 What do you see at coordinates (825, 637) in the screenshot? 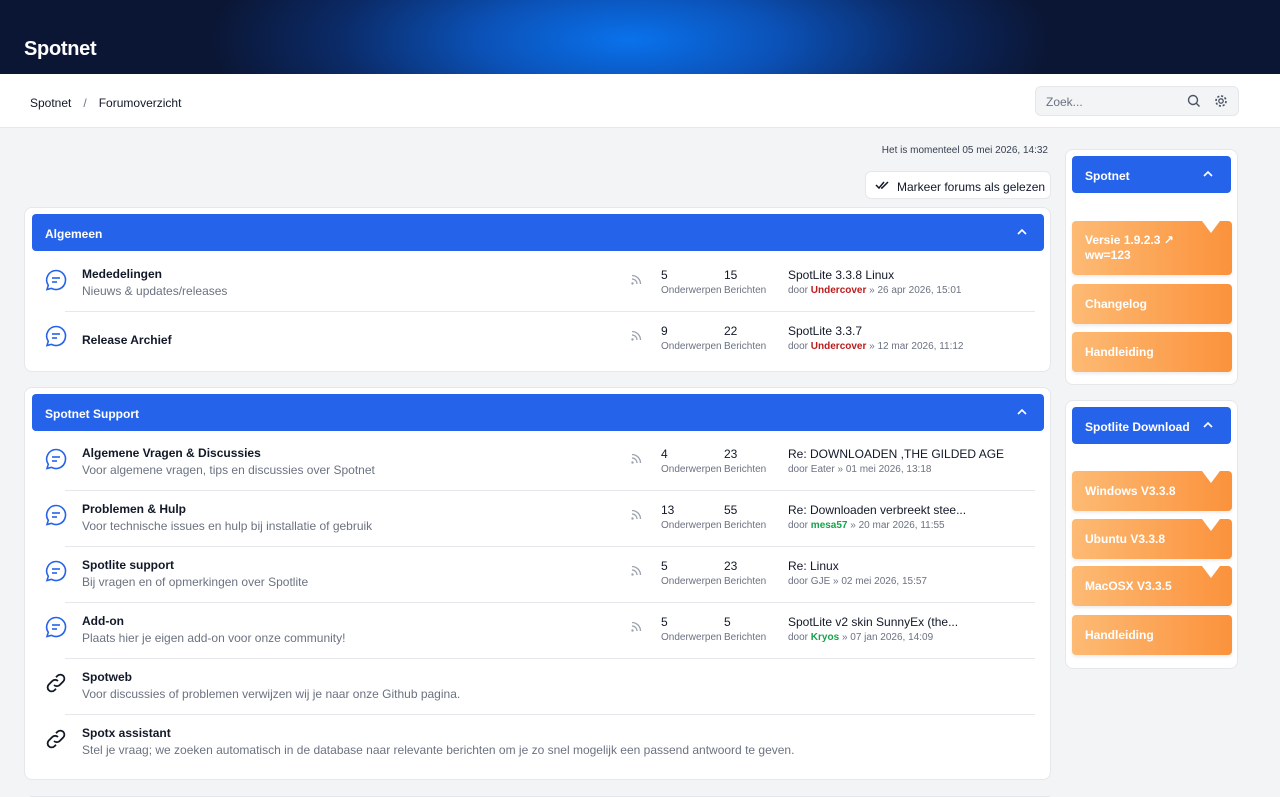
I see `last-post-user: Kryos` at bounding box center [825, 637].